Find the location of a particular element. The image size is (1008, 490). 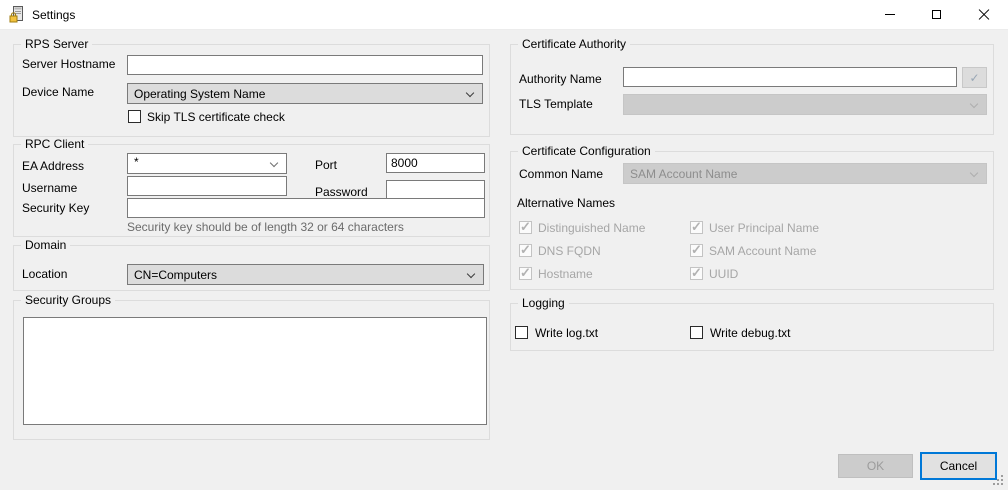

alt-name-checkbox-hostname: ✓ is located at coordinates (525, 272).